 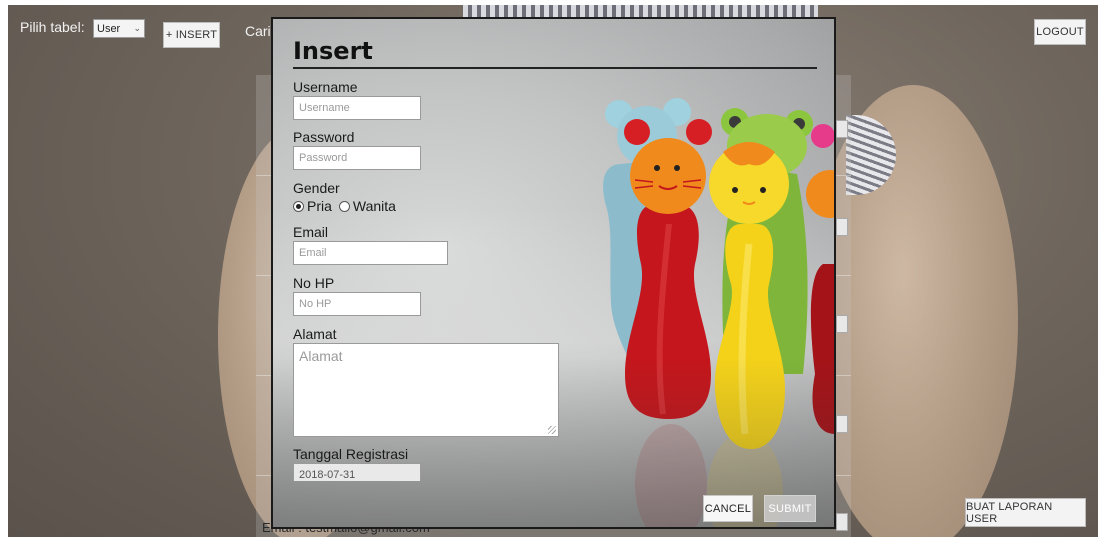 I want to click on email-label: Email, so click(x=311, y=232).